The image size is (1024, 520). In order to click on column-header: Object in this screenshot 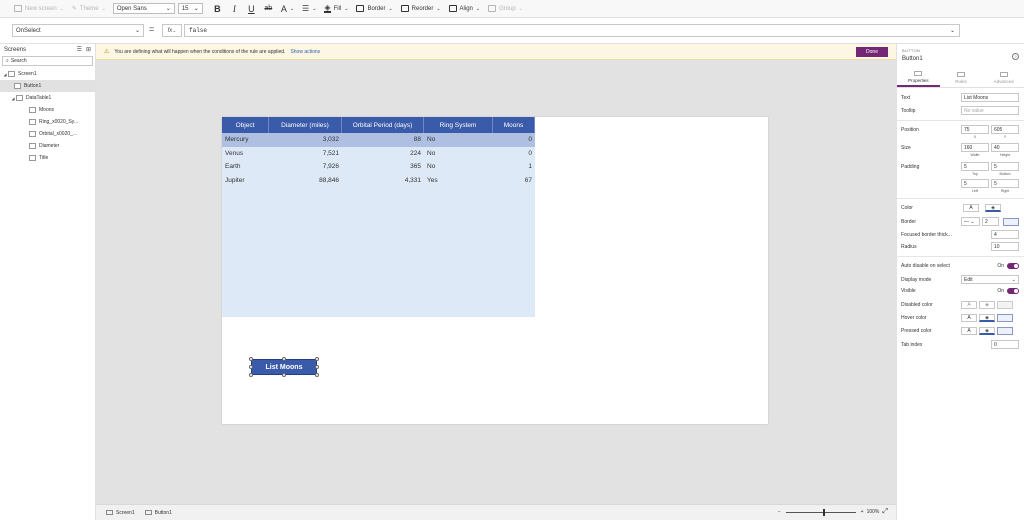, I will do `click(245, 125)`.